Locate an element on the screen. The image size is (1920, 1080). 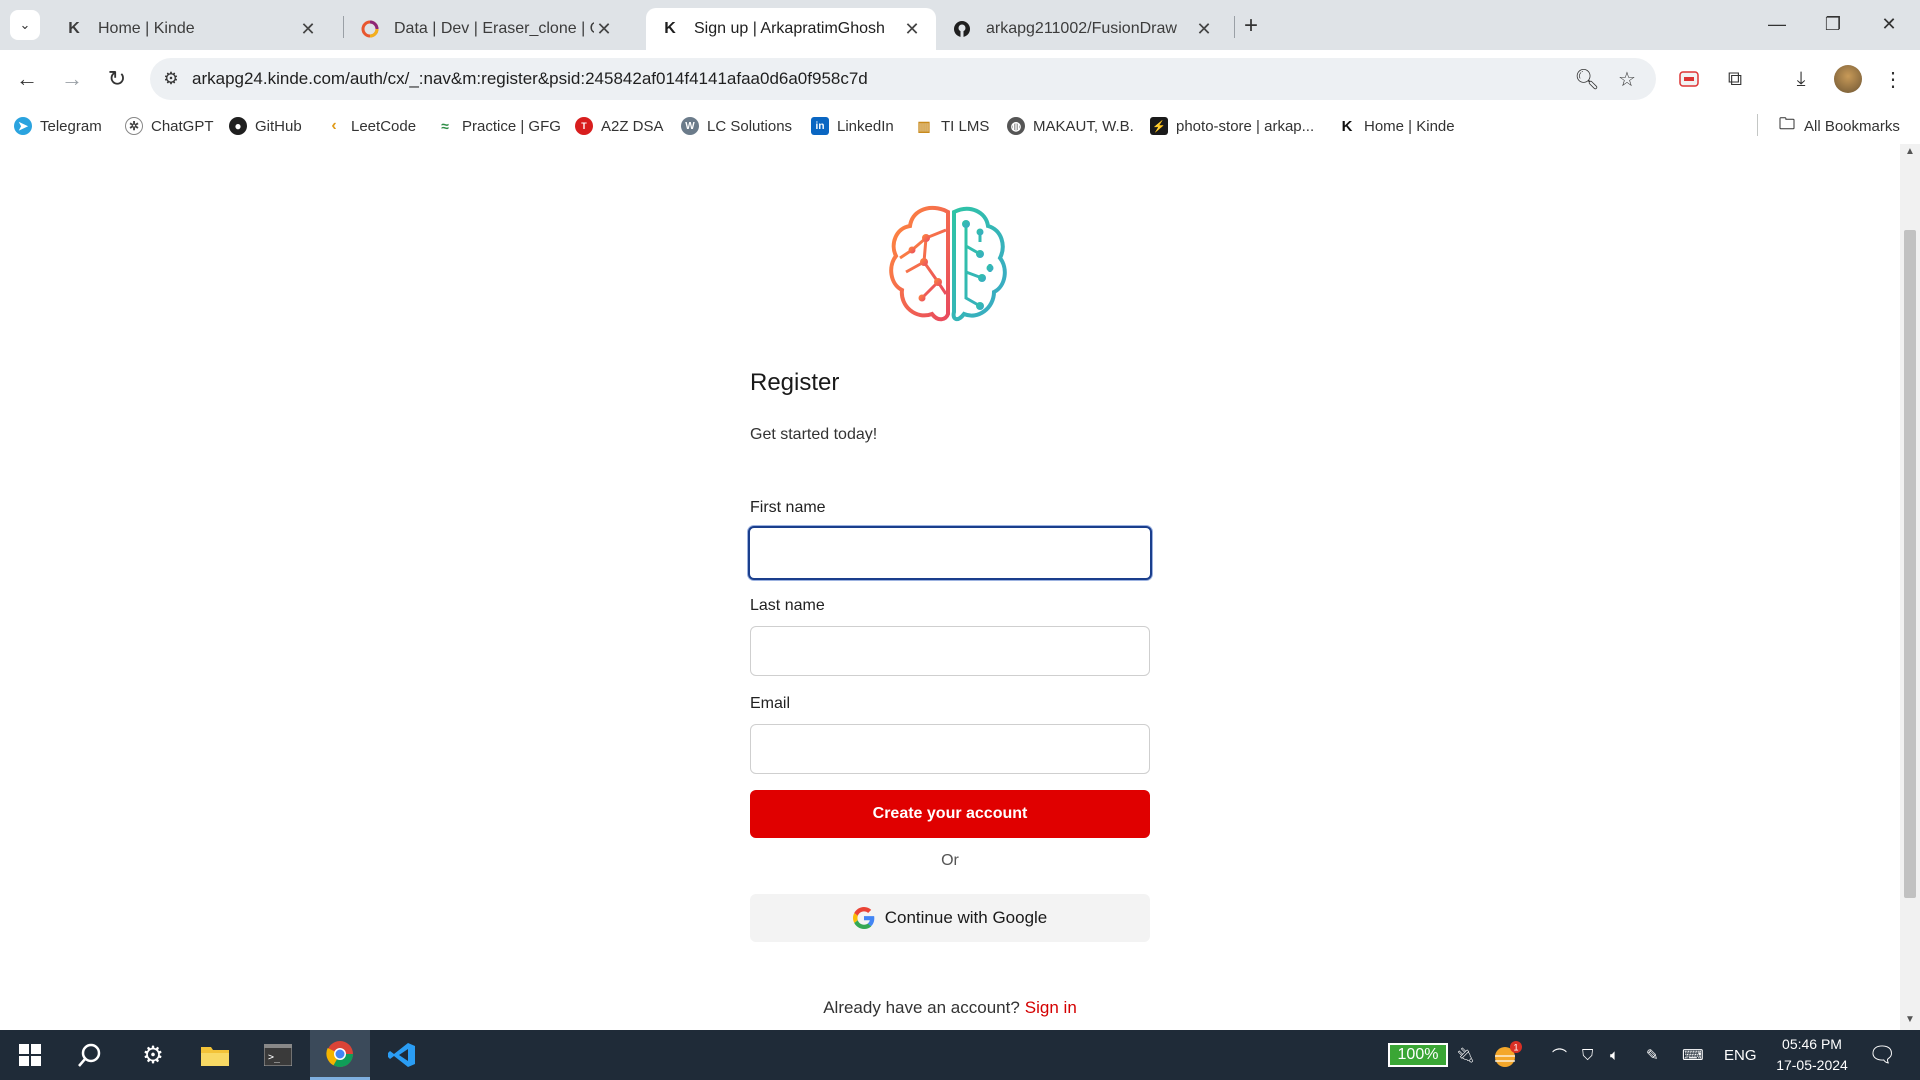
back-arrow-icon: ← is located at coordinates (27, 79).